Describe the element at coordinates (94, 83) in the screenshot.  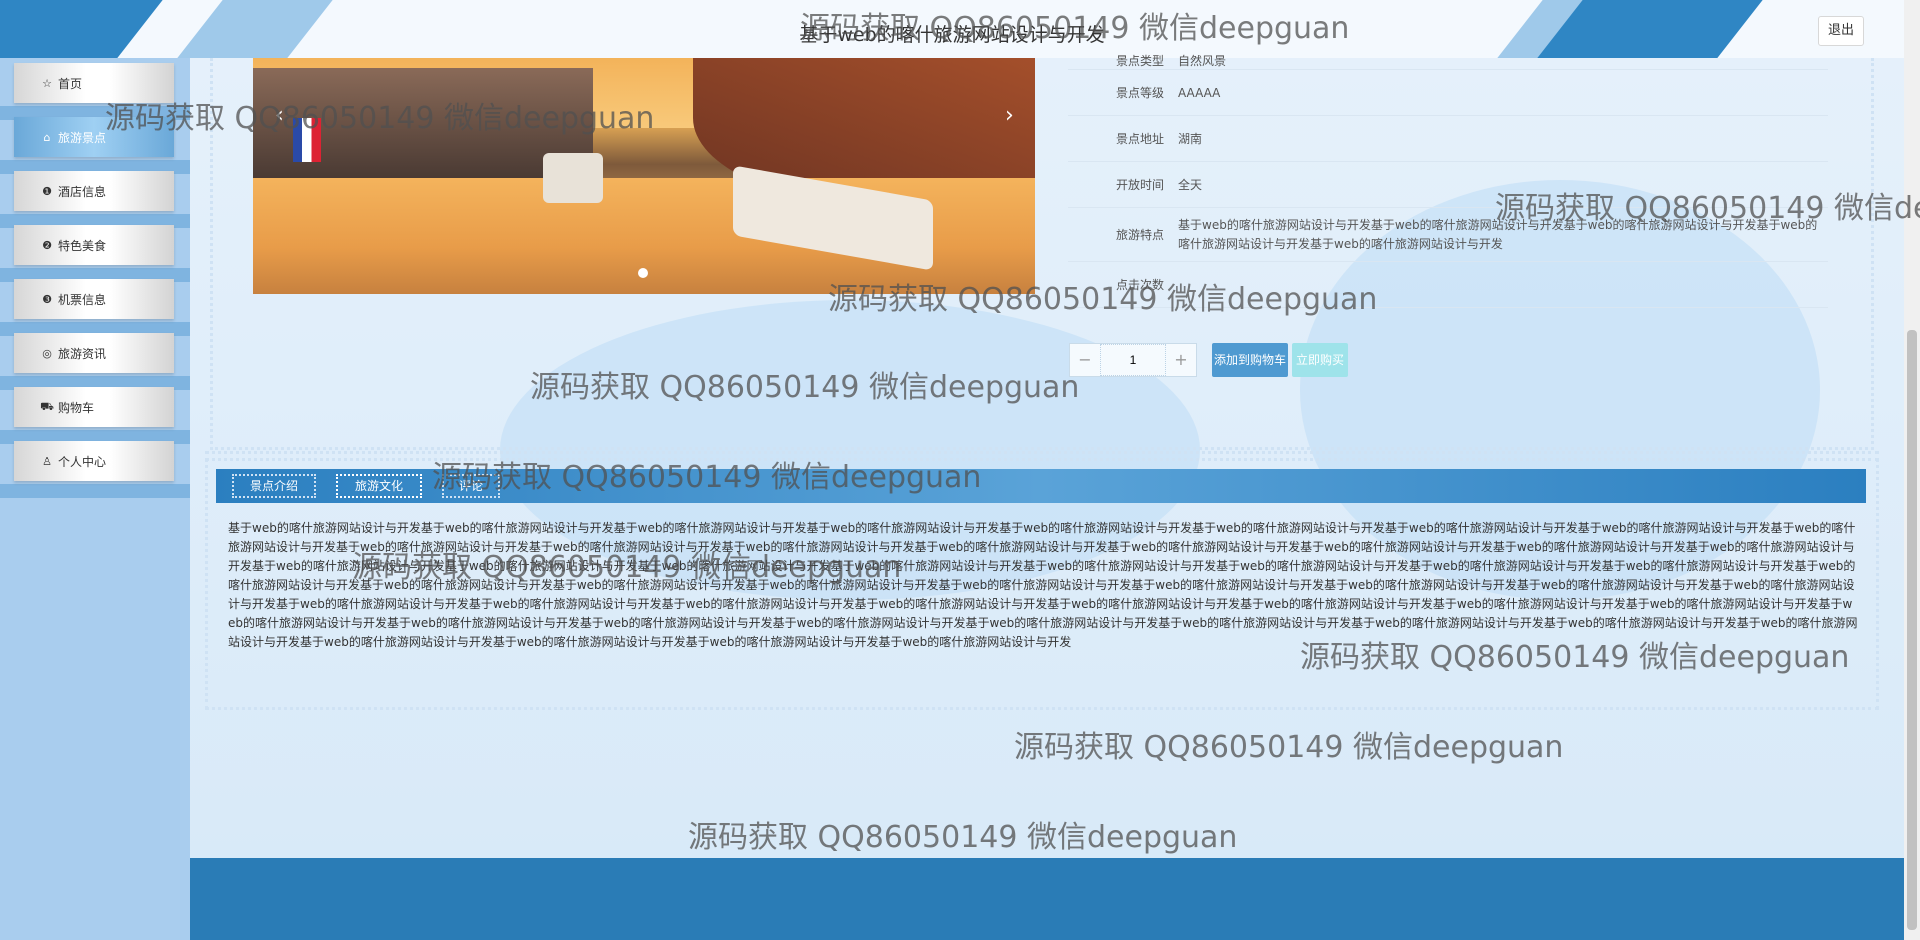
I see `sidebar-item-home: ☆ 首页` at that location.